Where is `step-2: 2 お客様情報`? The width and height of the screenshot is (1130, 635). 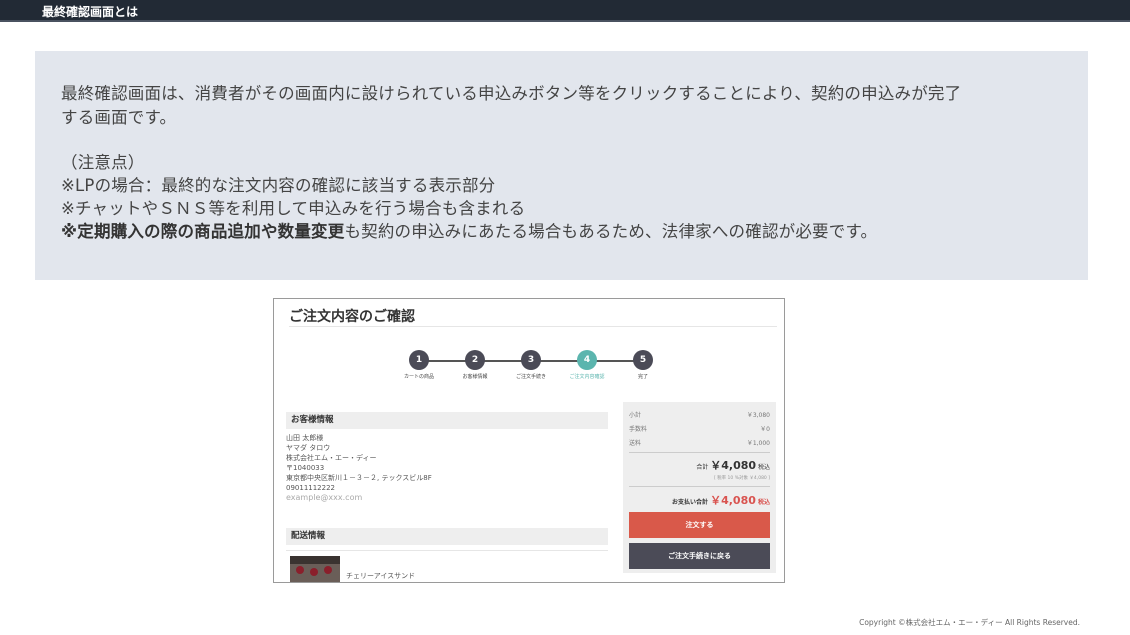 step-2: 2 お客様情報 is located at coordinates (475, 365).